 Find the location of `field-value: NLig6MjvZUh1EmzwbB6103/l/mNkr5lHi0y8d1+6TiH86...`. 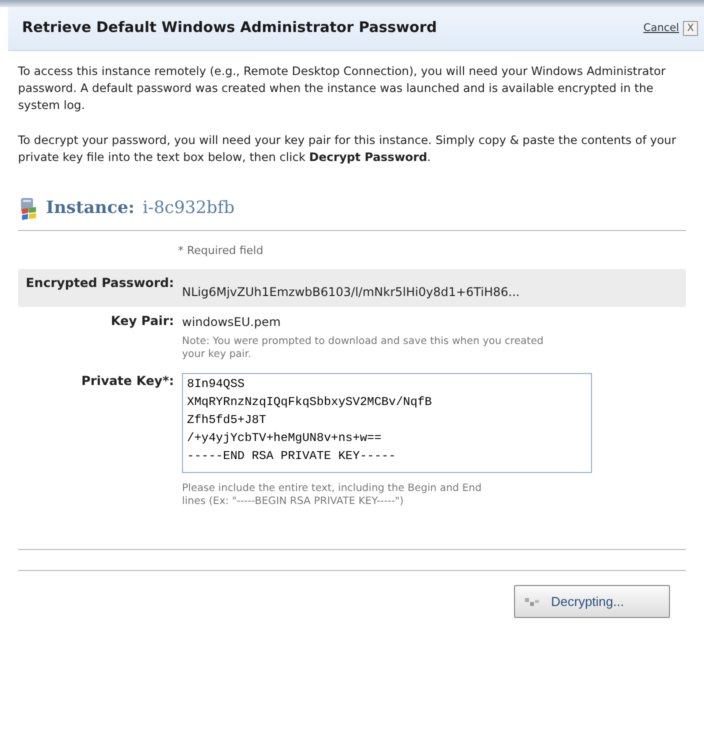

field-value: NLig6MjvZUh1EmzwbB6103/l/mNkr5lHi0y8d1+6TiH86... is located at coordinates (351, 292).